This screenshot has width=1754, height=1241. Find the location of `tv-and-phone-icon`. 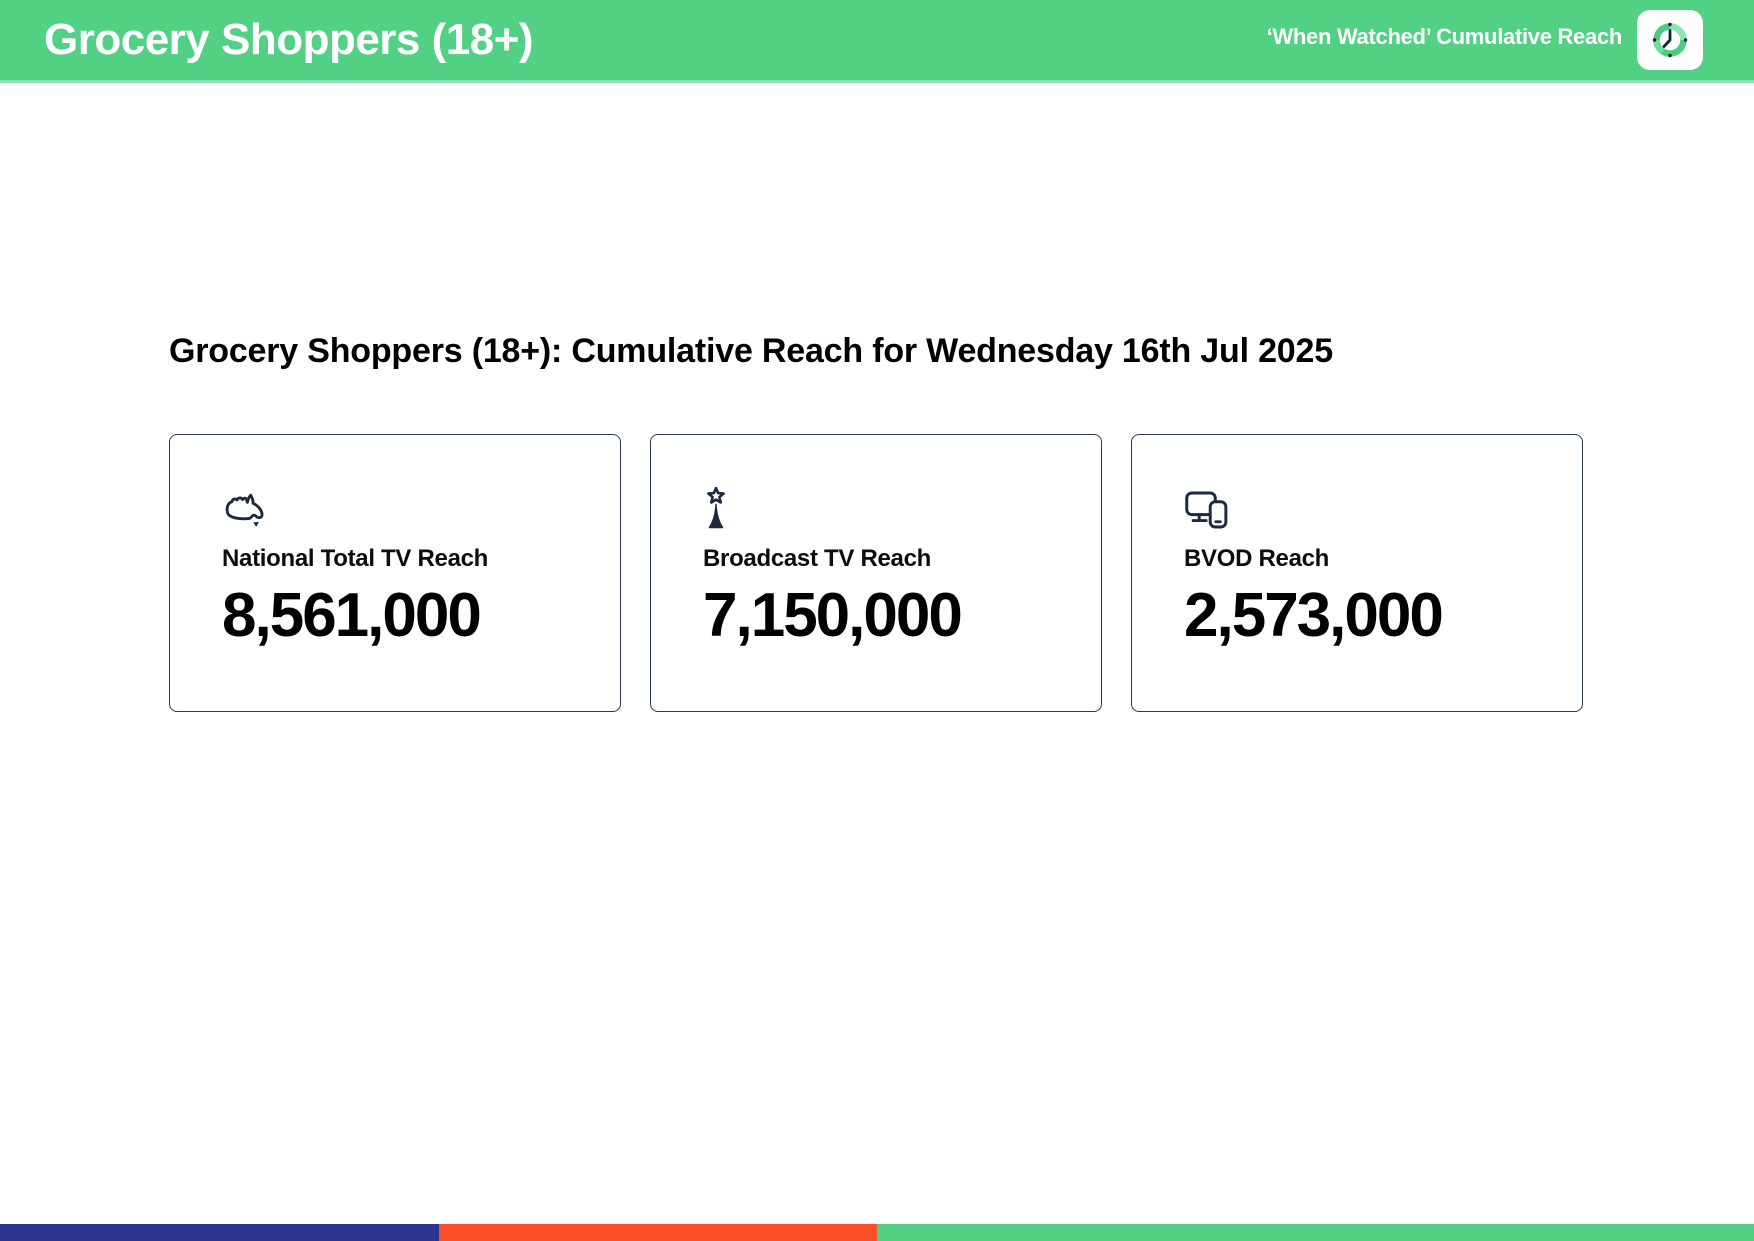

tv-and-phone-icon is located at coordinates (1383, 509).